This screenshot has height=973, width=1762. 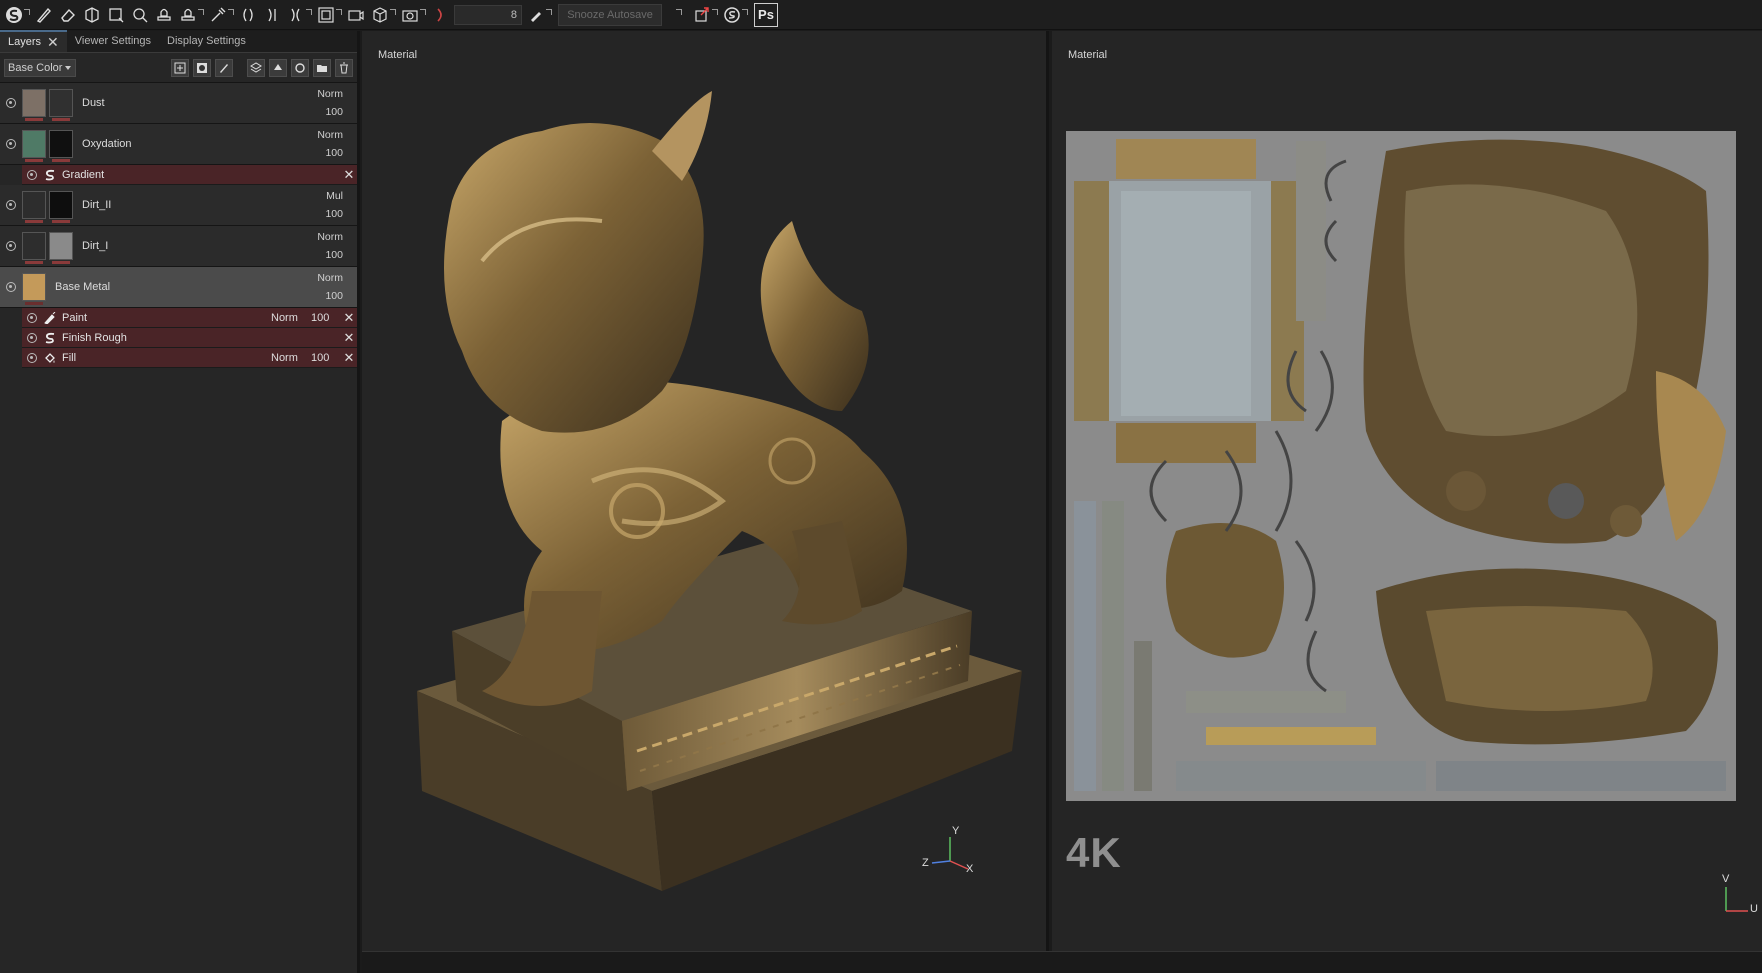 I want to click on add-fill-layer-icon, so click(x=256, y=67).